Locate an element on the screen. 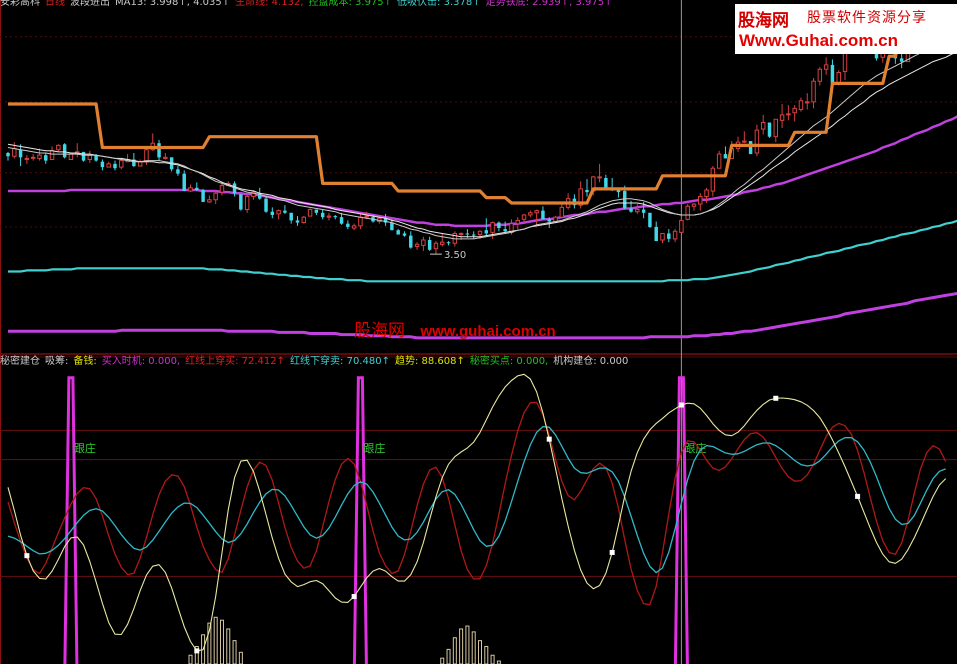 The height and width of the screenshot is (664, 957). price-legend-item-4: 生命线: 4.132, is located at coordinates (269, 4).